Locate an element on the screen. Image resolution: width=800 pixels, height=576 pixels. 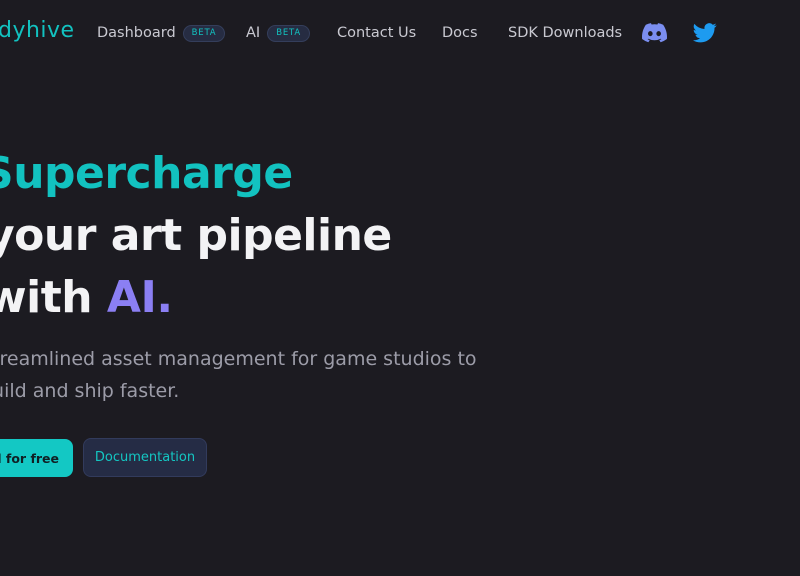
discord-icon is located at coordinates (654, 33).